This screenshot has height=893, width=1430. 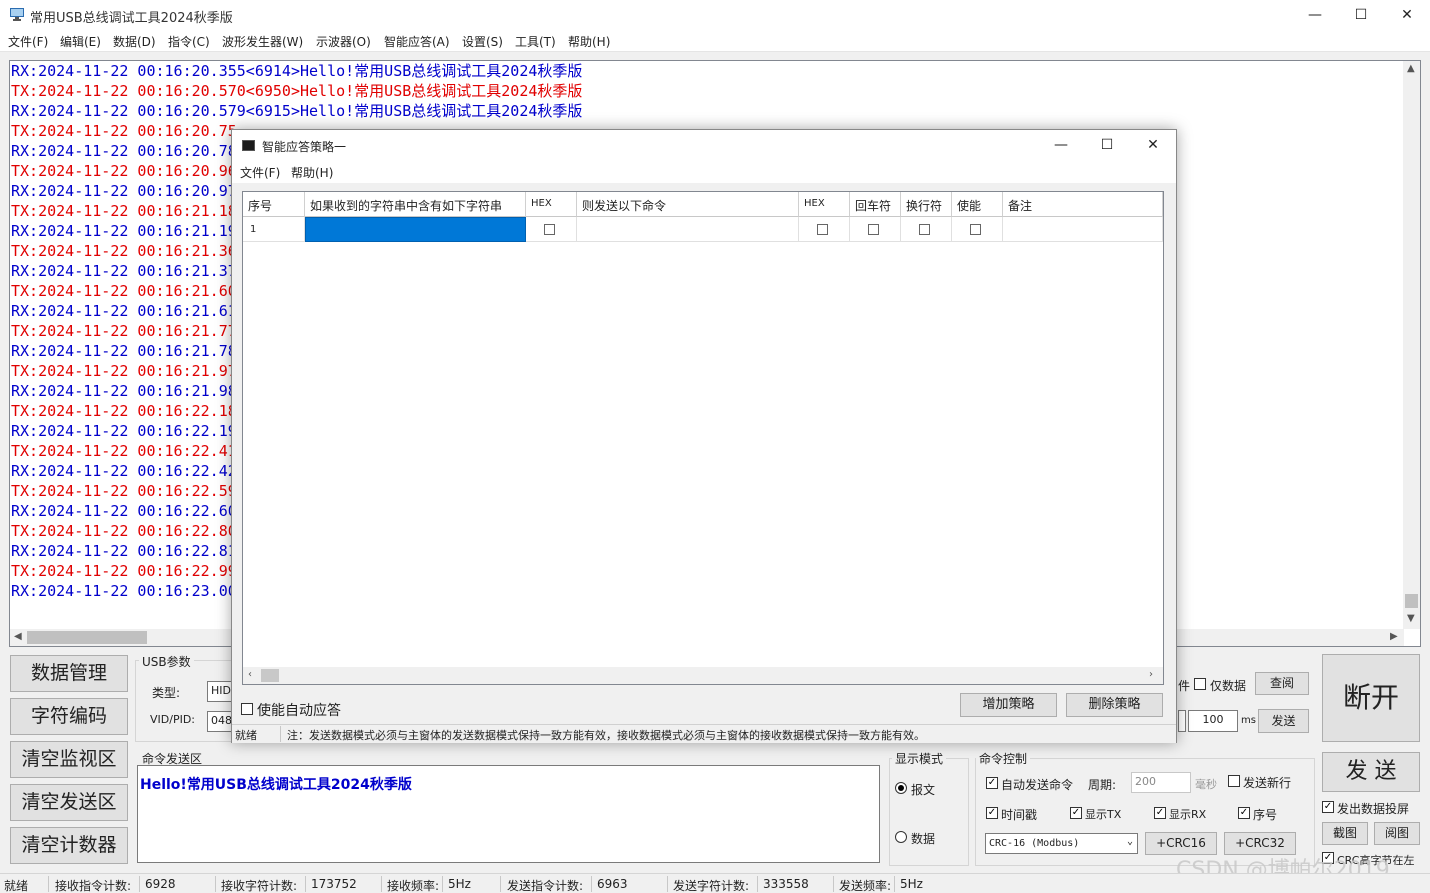 I want to click on row-lf-checkbox, so click(x=924, y=229).